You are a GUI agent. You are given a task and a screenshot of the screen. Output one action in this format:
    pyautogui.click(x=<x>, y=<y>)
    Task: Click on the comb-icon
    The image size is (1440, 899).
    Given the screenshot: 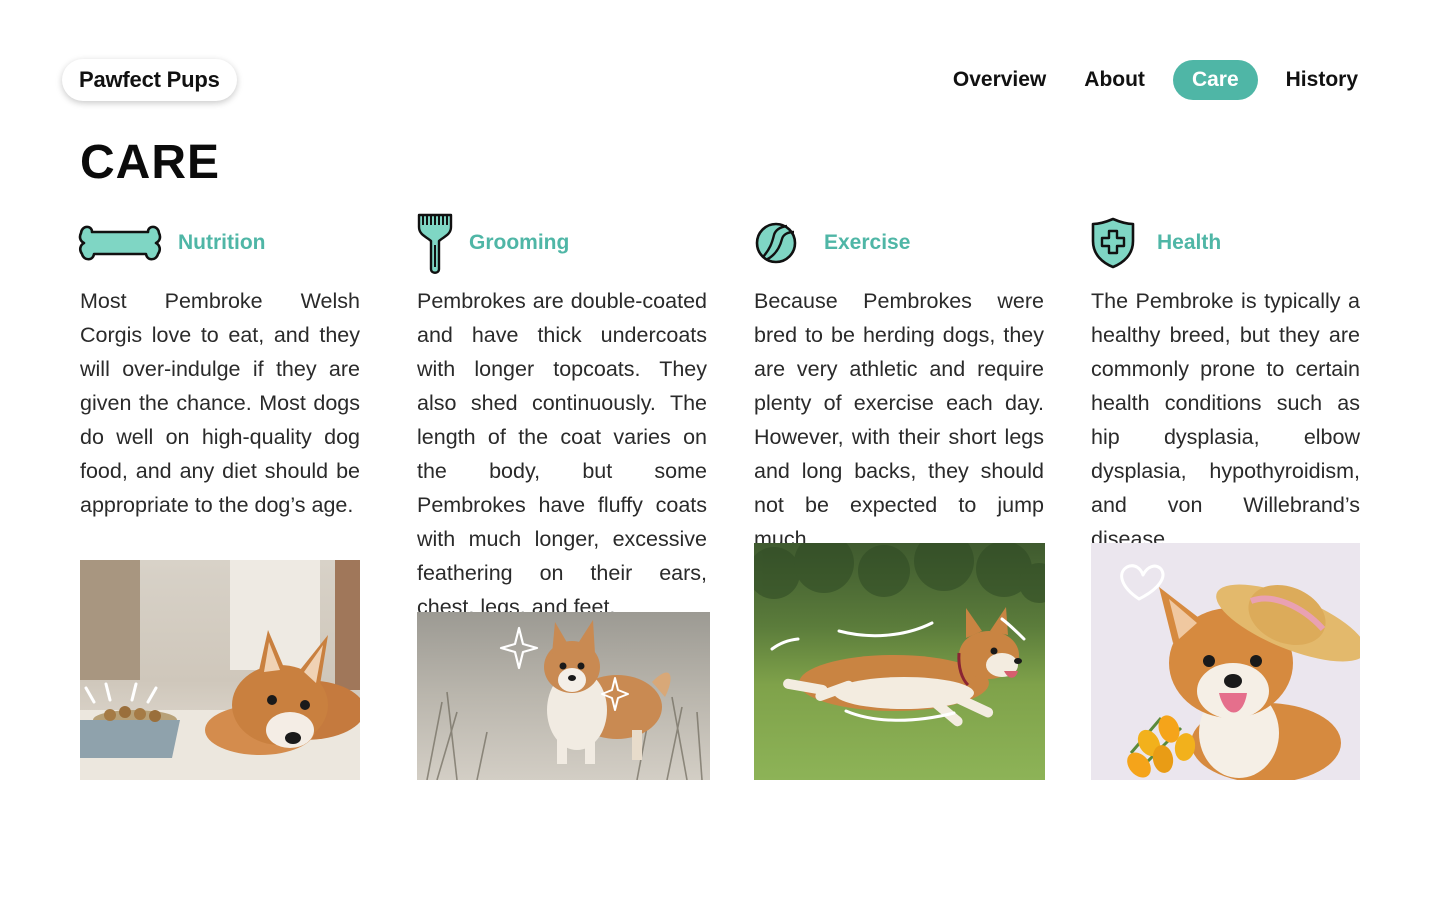 What is the action you would take?
    pyautogui.click(x=435, y=243)
    